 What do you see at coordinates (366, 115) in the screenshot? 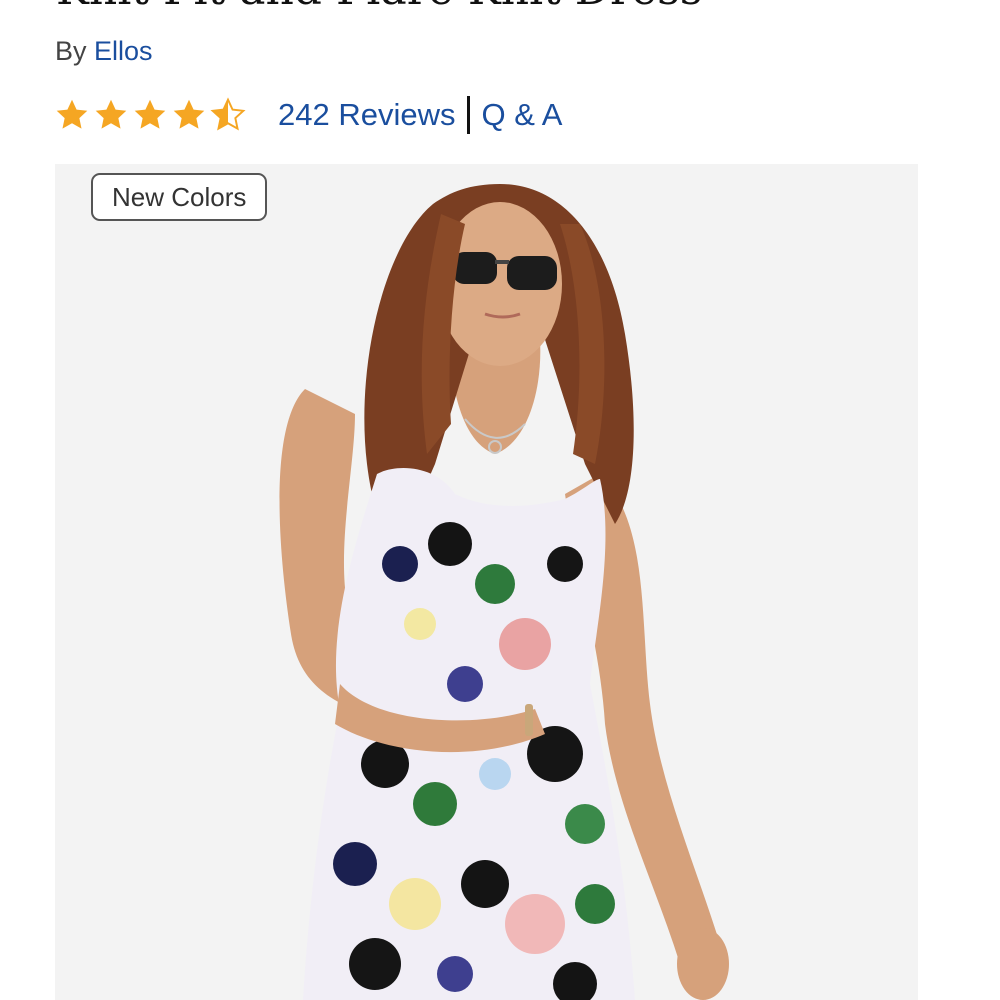
I see `reviews-link: 242 Reviews` at bounding box center [366, 115].